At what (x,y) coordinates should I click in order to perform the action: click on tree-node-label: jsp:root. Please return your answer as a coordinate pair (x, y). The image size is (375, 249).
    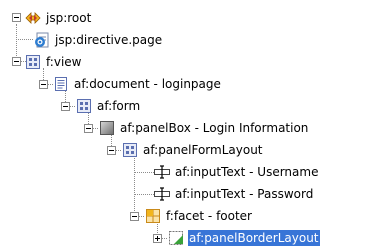
    Looking at the image, I should click on (69, 18).